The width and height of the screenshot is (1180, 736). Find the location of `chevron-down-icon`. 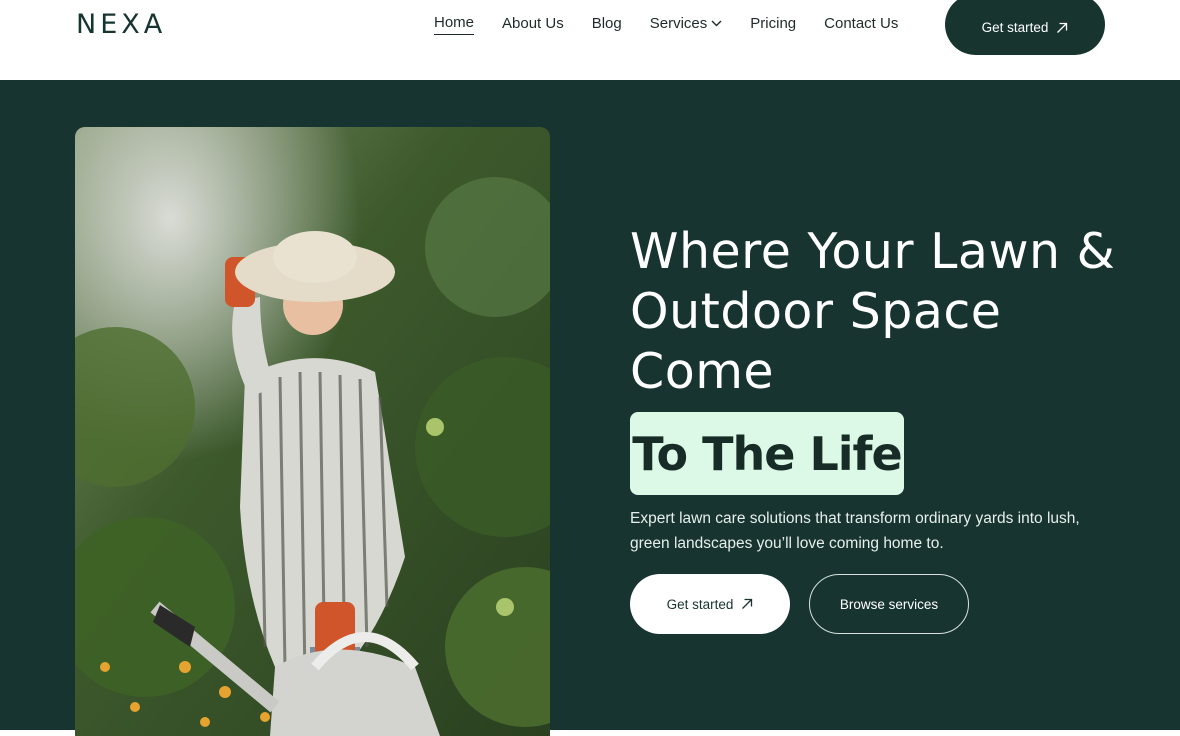

chevron-down-icon is located at coordinates (716, 23).